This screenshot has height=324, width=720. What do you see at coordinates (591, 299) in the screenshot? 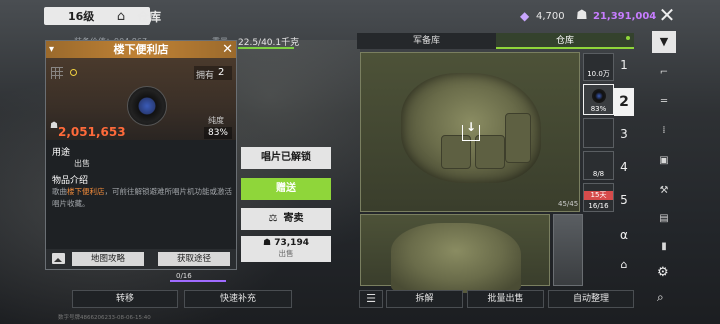
I see `auto-sort-button: 自动整理` at bounding box center [591, 299].